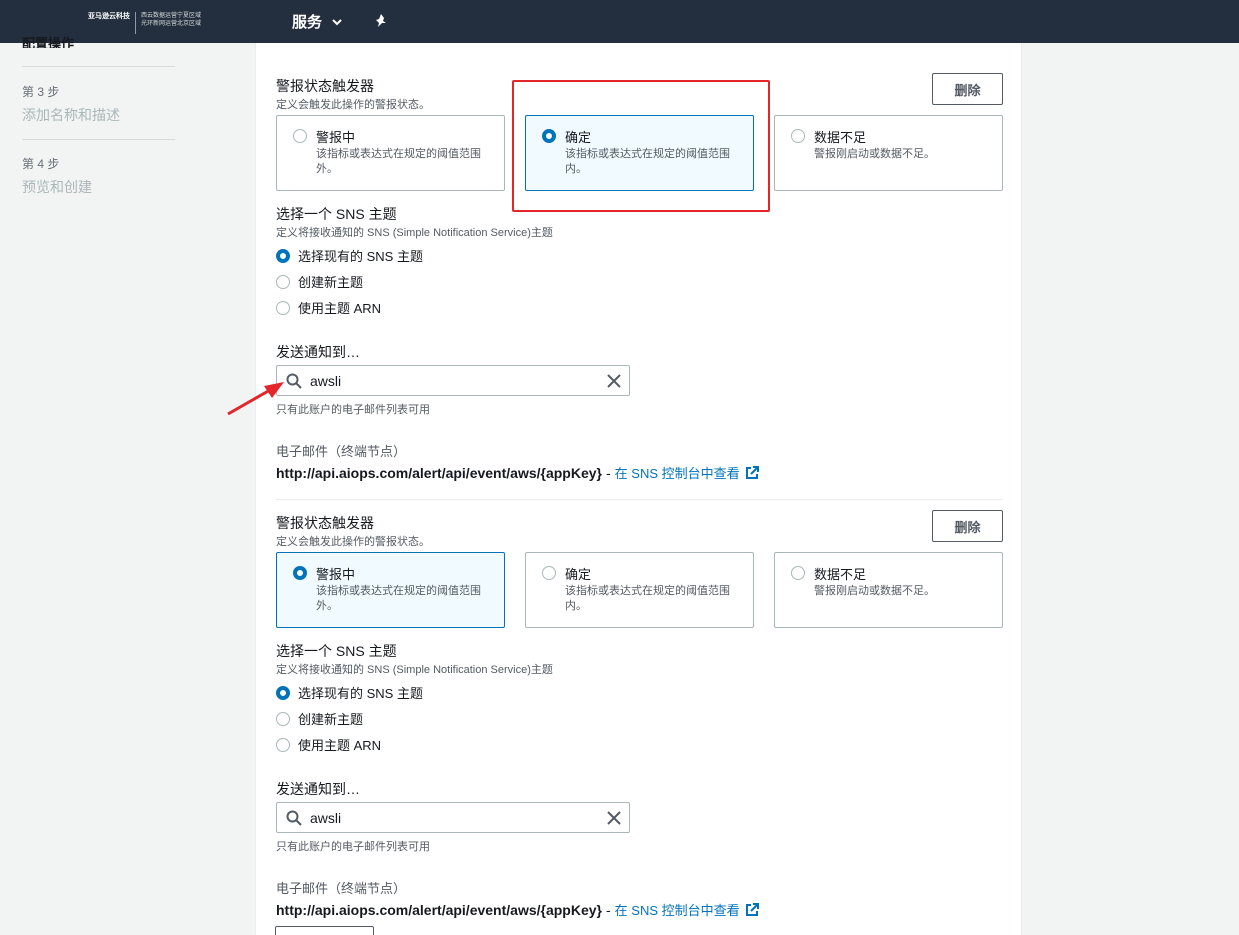  Describe the element at coordinates (135, 23) in the screenshot. I see `logo-separator` at that location.